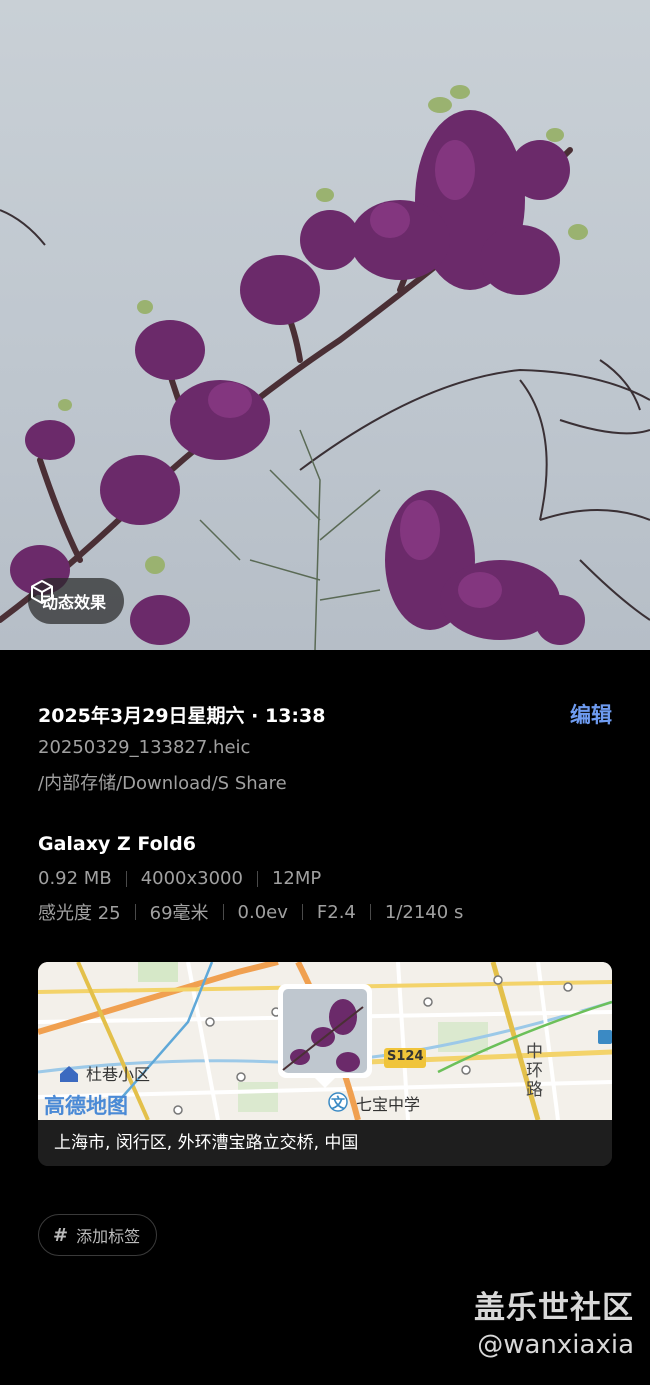 This screenshot has height=1385, width=650. What do you see at coordinates (79, 913) in the screenshot?
I see `iso-value: 感光度 25` at bounding box center [79, 913].